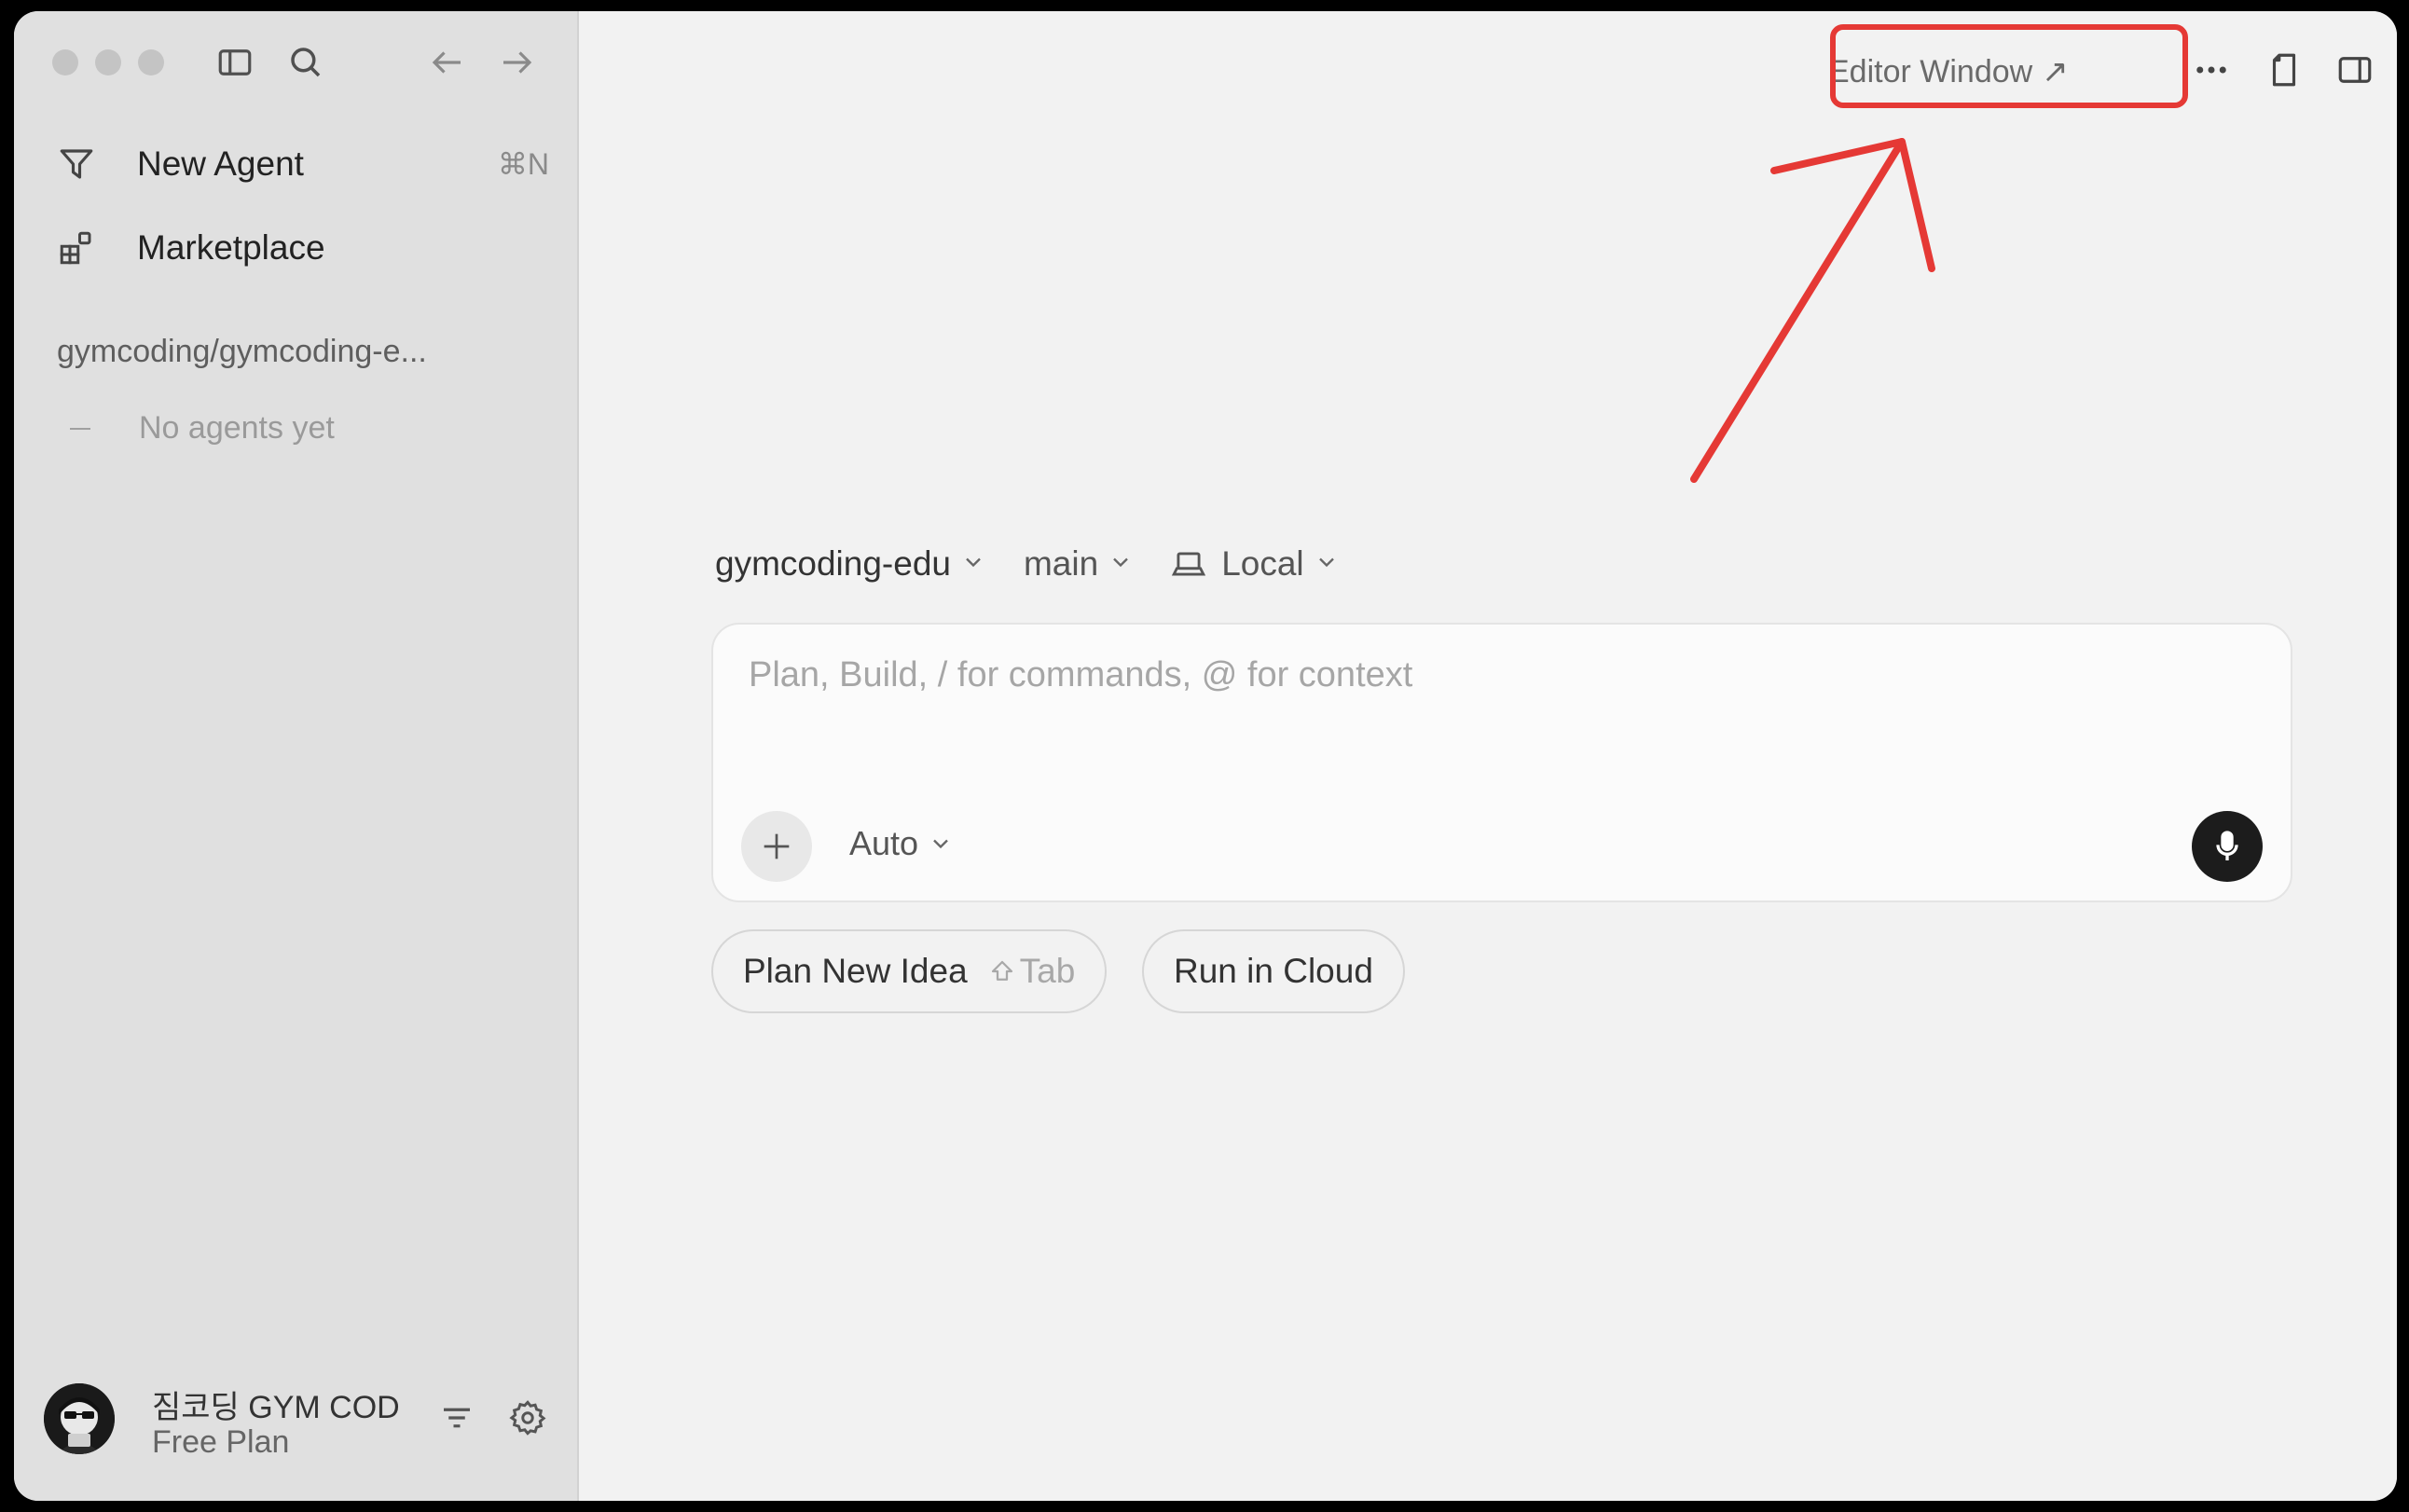 The width and height of the screenshot is (2409, 1512). Describe the element at coordinates (80, 429) in the screenshot. I see `dash-icon` at that location.